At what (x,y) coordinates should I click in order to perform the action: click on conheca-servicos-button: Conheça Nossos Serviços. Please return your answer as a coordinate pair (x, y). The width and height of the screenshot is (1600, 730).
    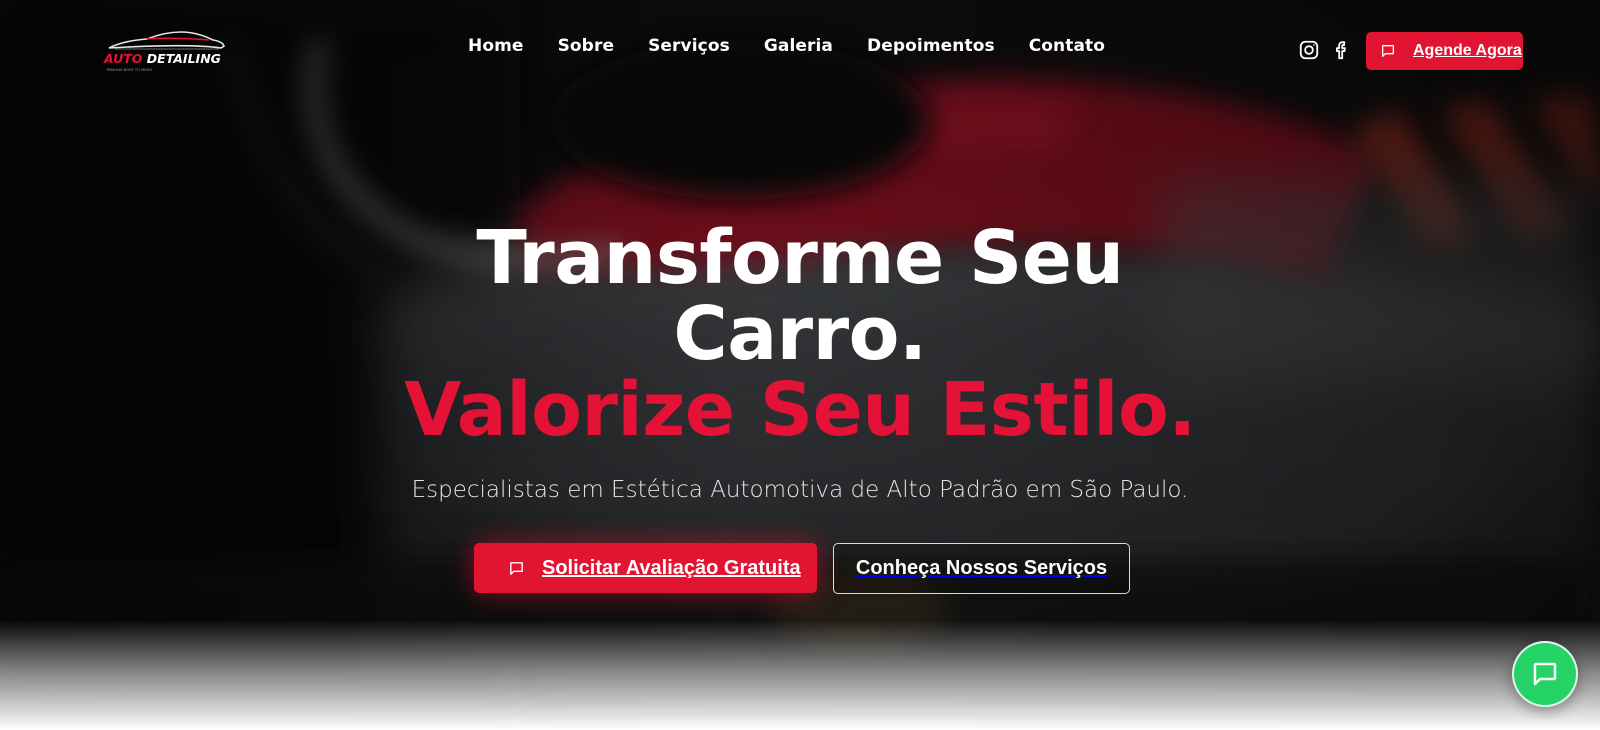
    Looking at the image, I should click on (981, 568).